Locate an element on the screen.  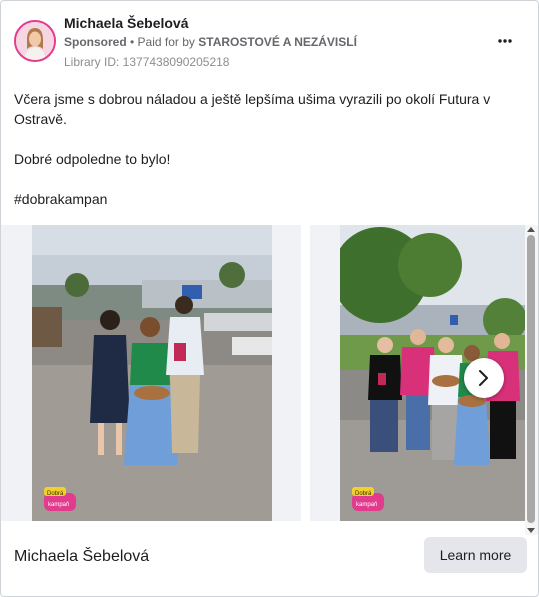
more-options-button is located at coordinates (505, 41).